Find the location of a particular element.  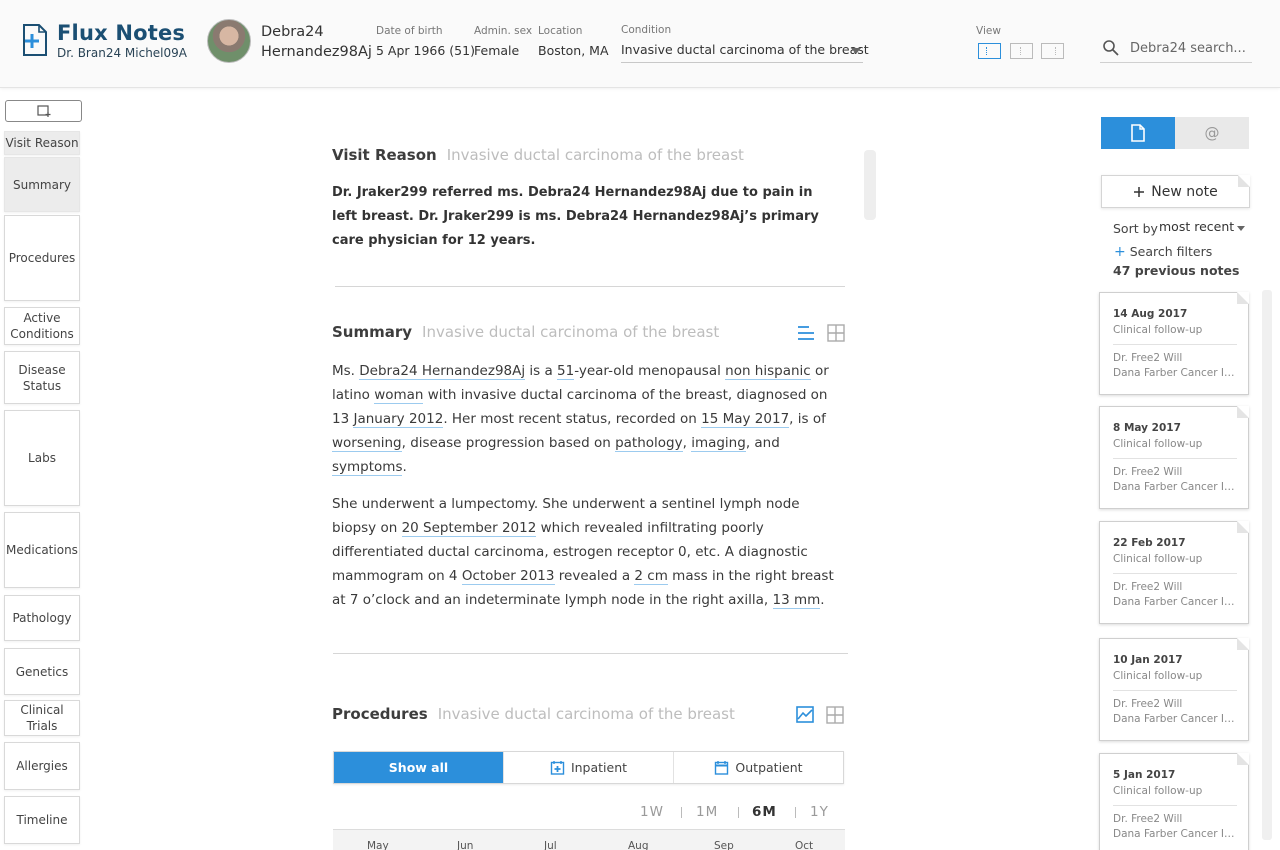

patient-name: Debra24 Hernandez98Aj is located at coordinates (316, 42).